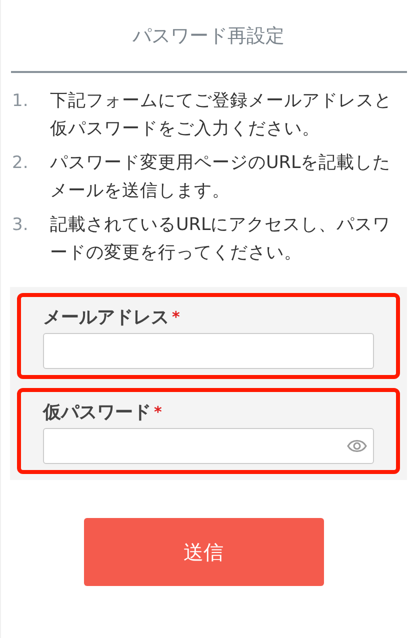 This screenshot has width=415, height=638. What do you see at coordinates (357, 446) in the screenshot?
I see `eye-icon` at bounding box center [357, 446].